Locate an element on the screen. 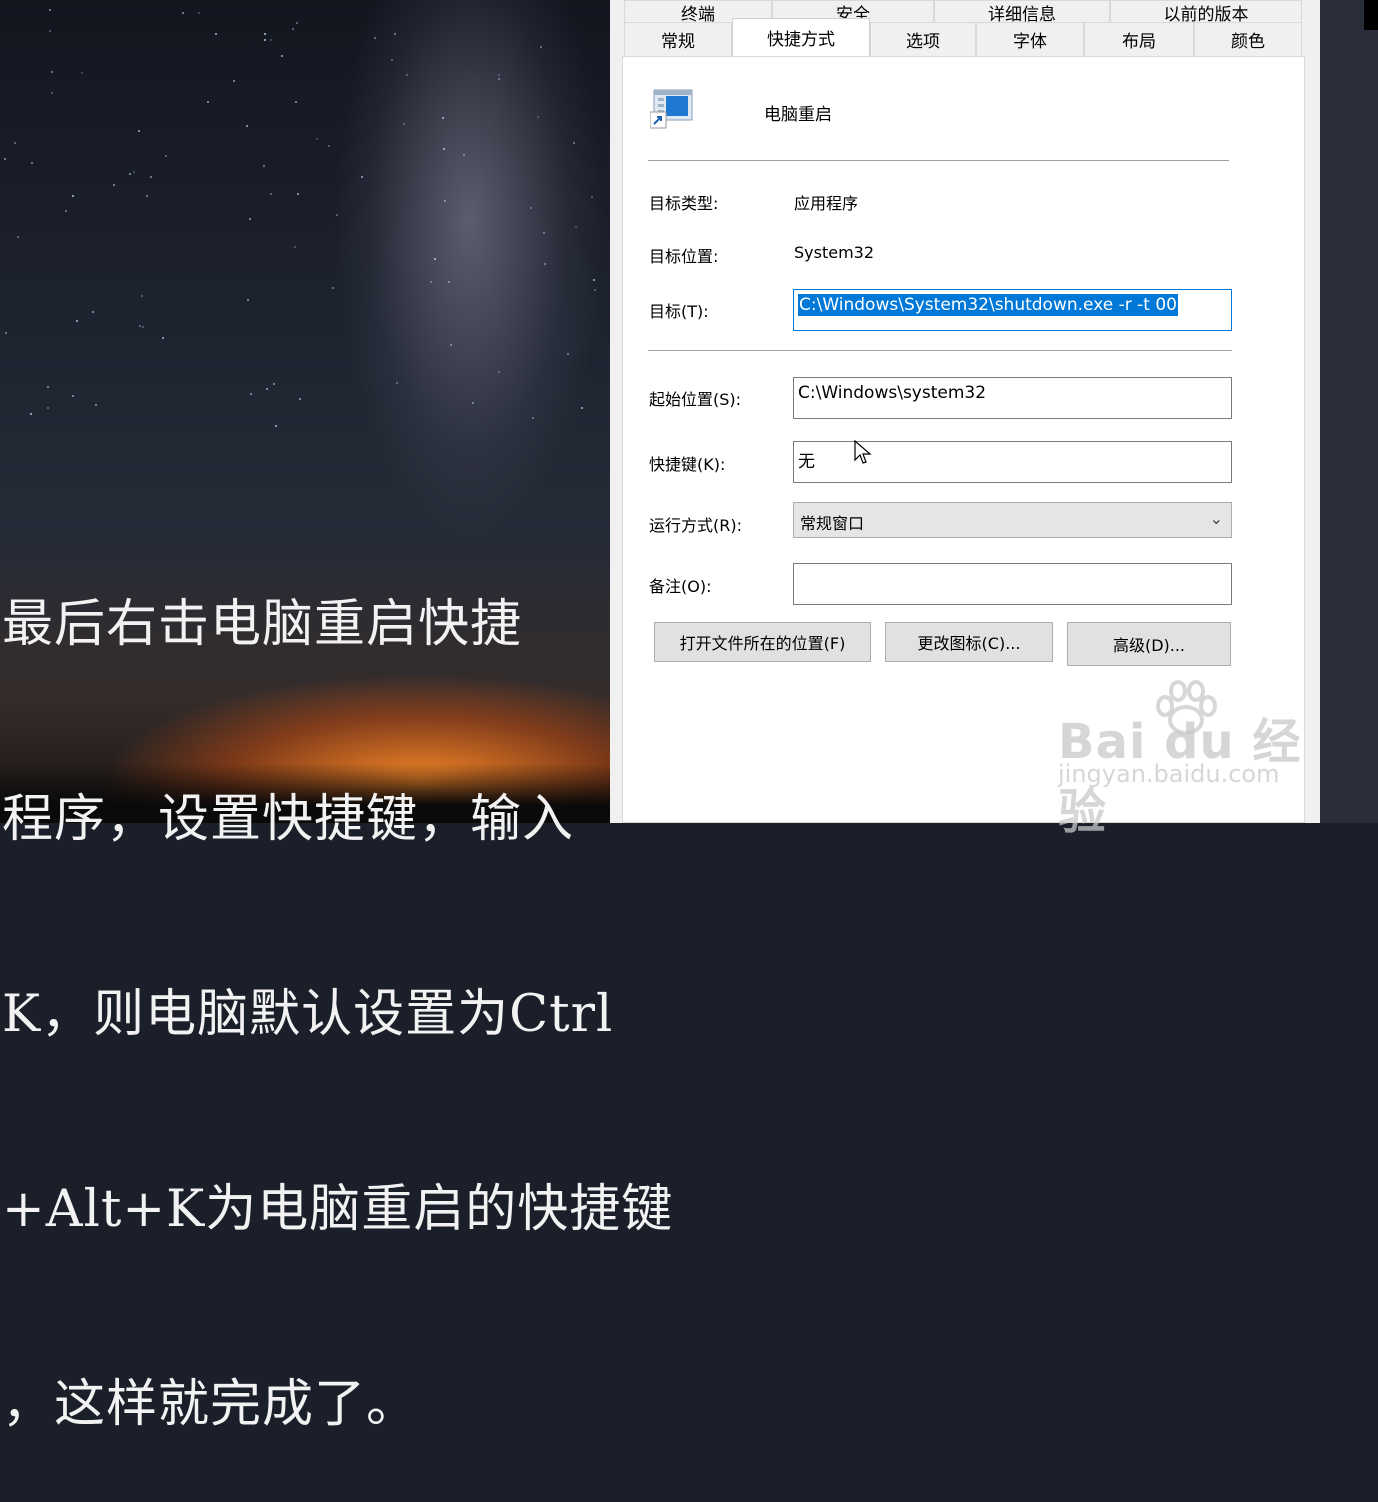  start-in-input: C:\Windows\system32 is located at coordinates (1012, 398).